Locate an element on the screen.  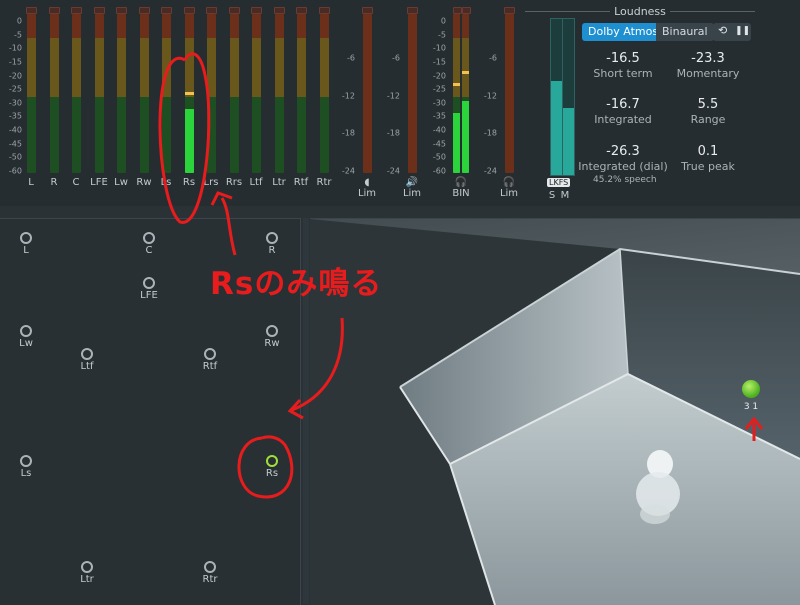
speaker-c: C is located at coordinates (149, 244).